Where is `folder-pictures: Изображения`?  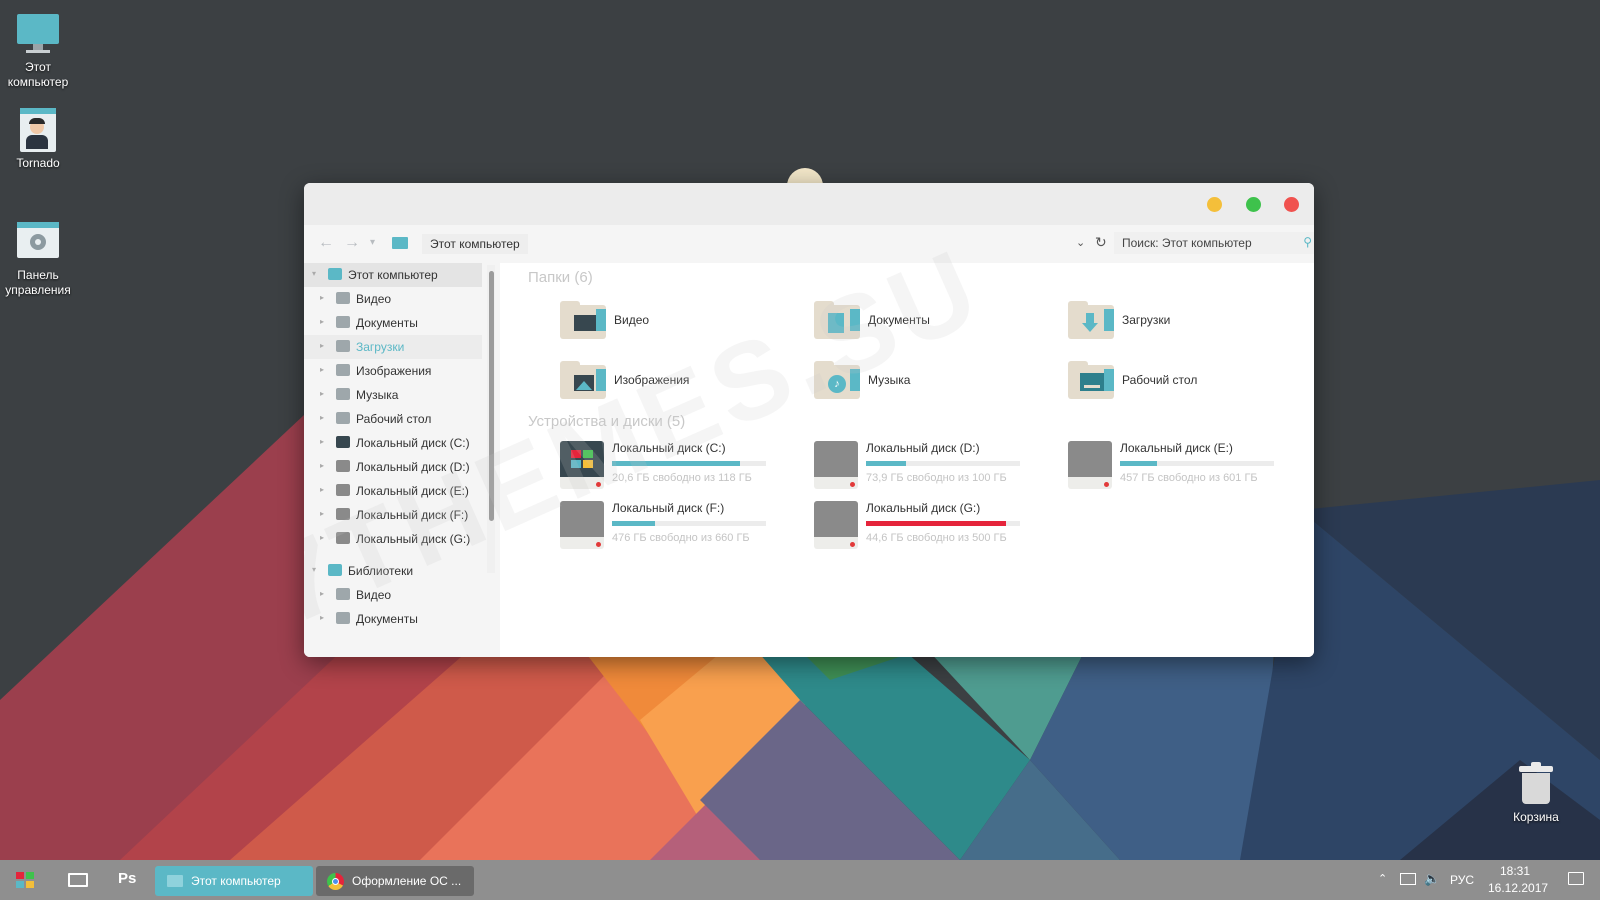
folder-pictures: Изображения is located at coordinates (680, 381).